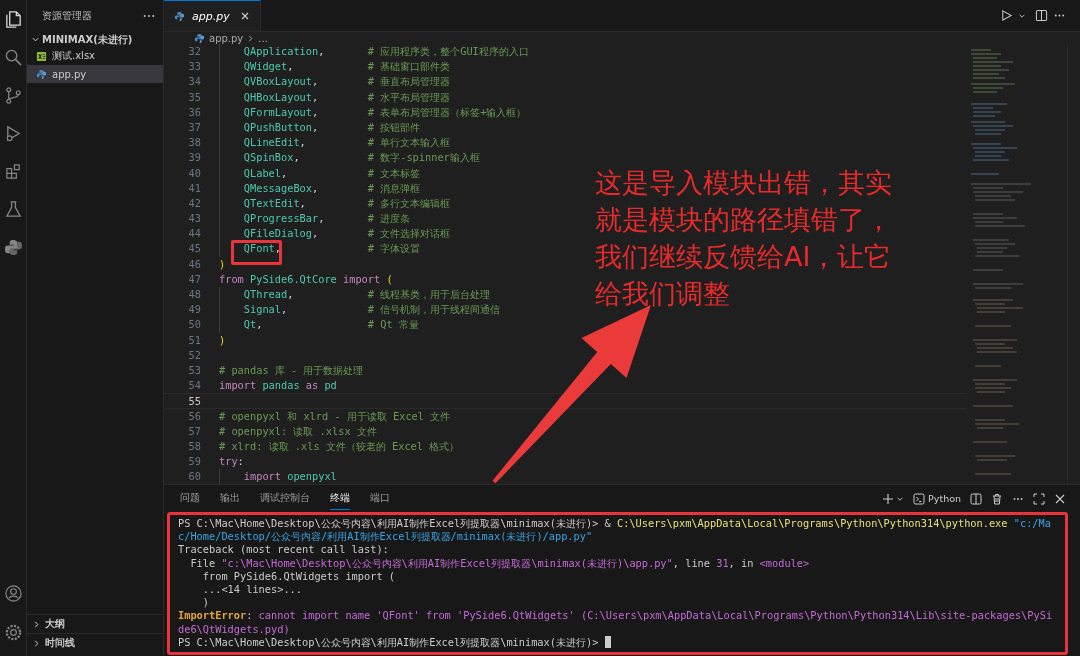  Describe the element at coordinates (347, 82) in the screenshot. I see `code-line: QVBoxLayout, # 垂直布局管理器` at that location.